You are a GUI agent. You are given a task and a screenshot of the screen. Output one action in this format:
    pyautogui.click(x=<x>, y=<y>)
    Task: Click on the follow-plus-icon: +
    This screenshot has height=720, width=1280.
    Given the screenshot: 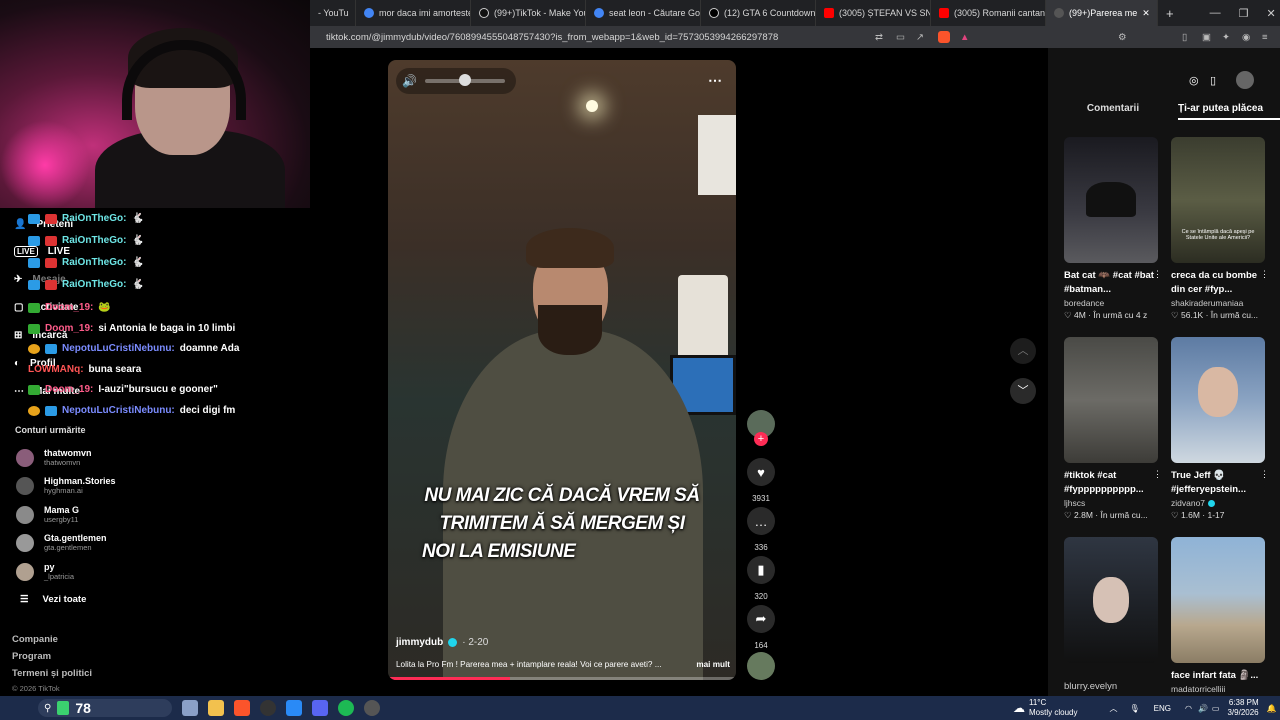 What is the action you would take?
    pyautogui.click(x=761, y=439)
    